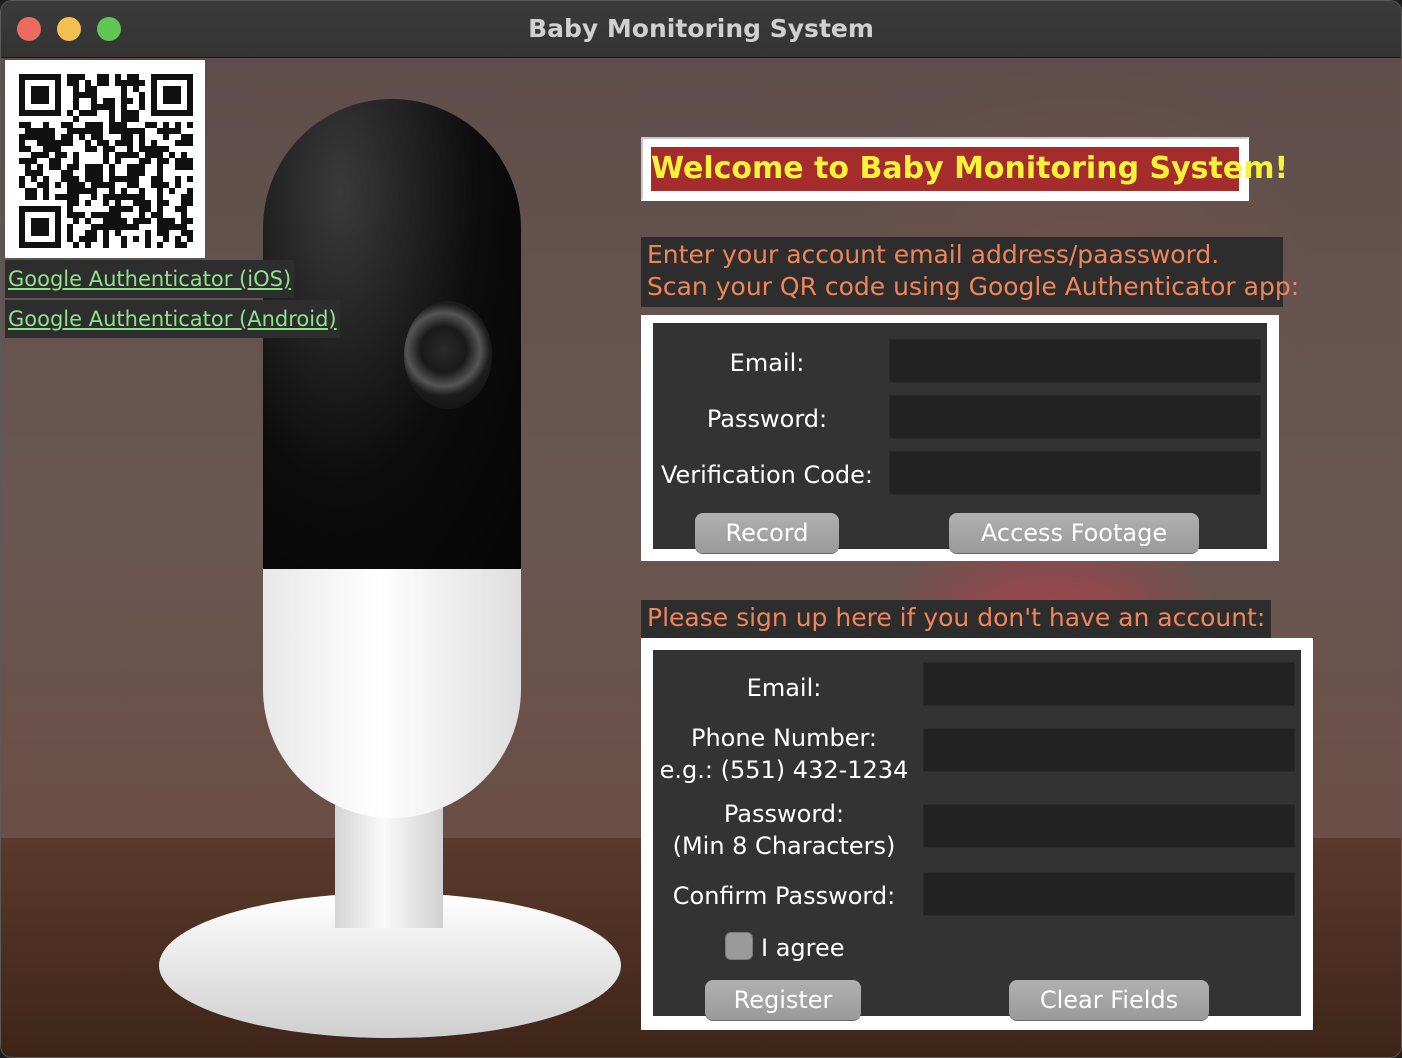  What do you see at coordinates (1109, 750) in the screenshot?
I see `phone-number-input` at bounding box center [1109, 750].